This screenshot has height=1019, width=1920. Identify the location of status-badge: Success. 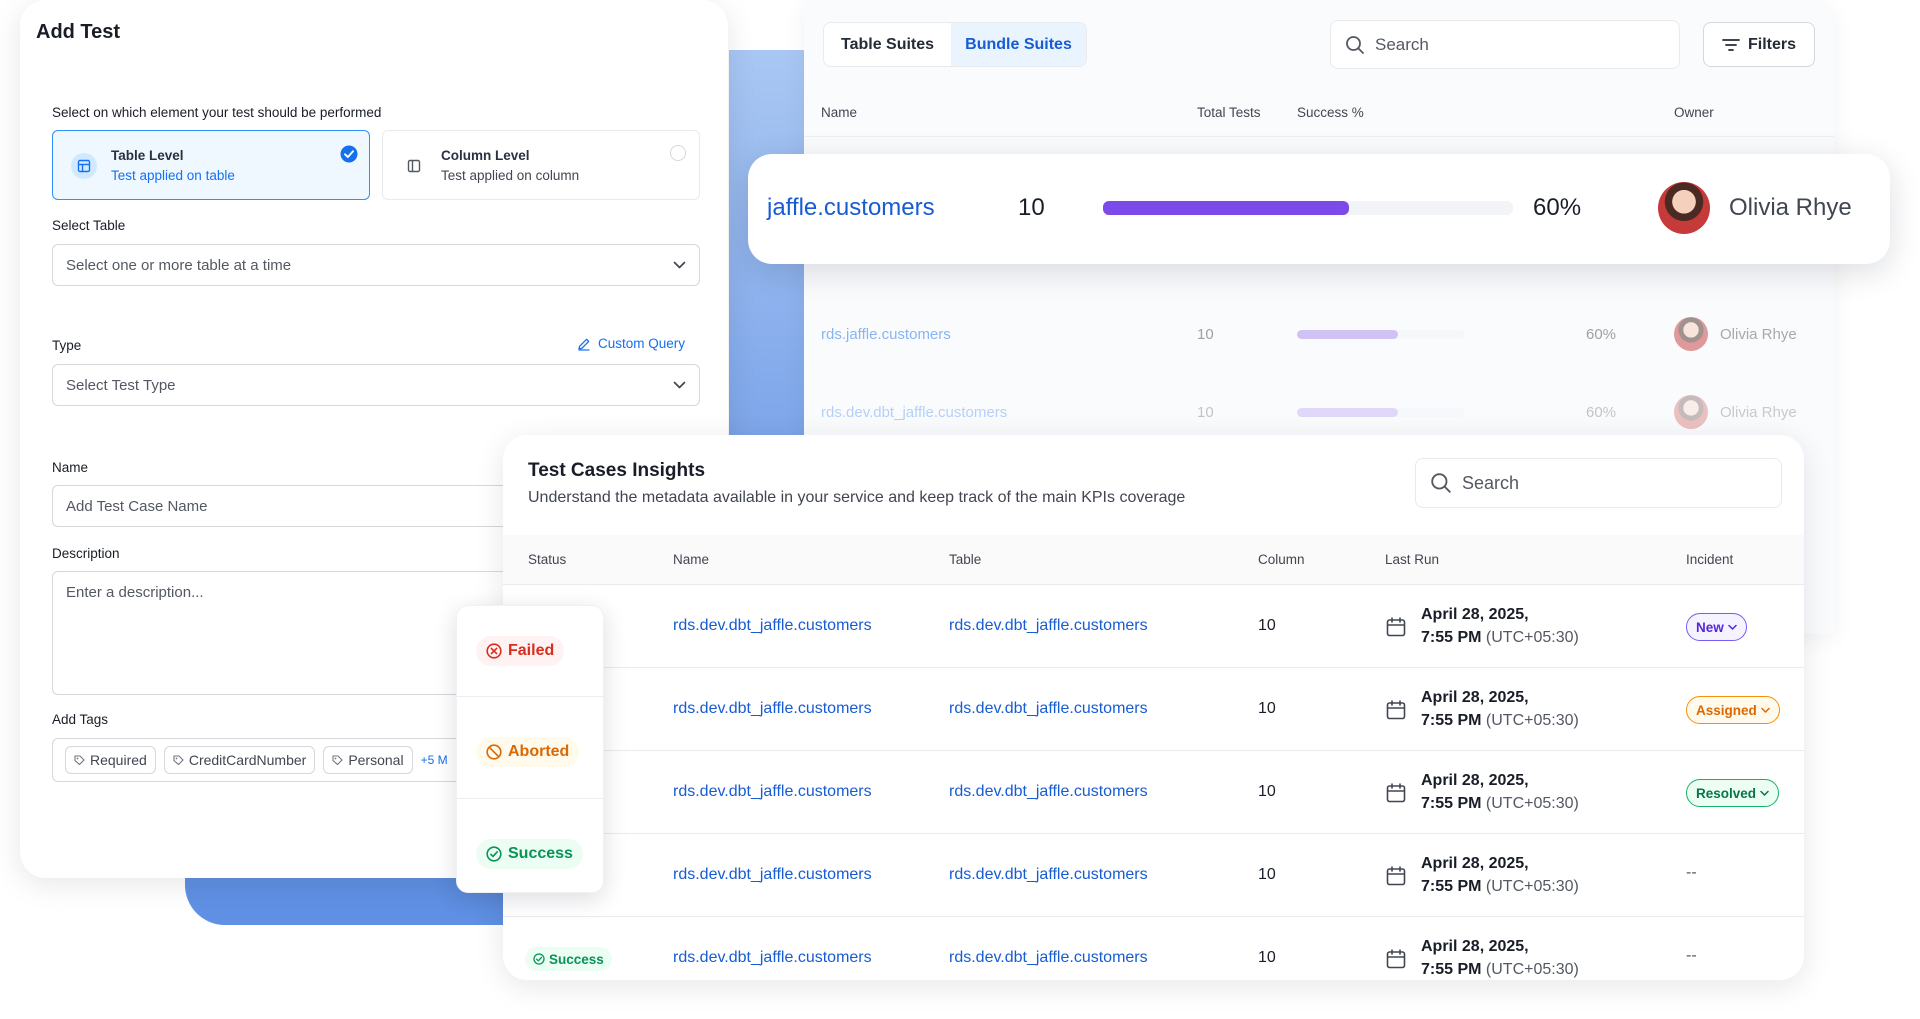
(568, 959).